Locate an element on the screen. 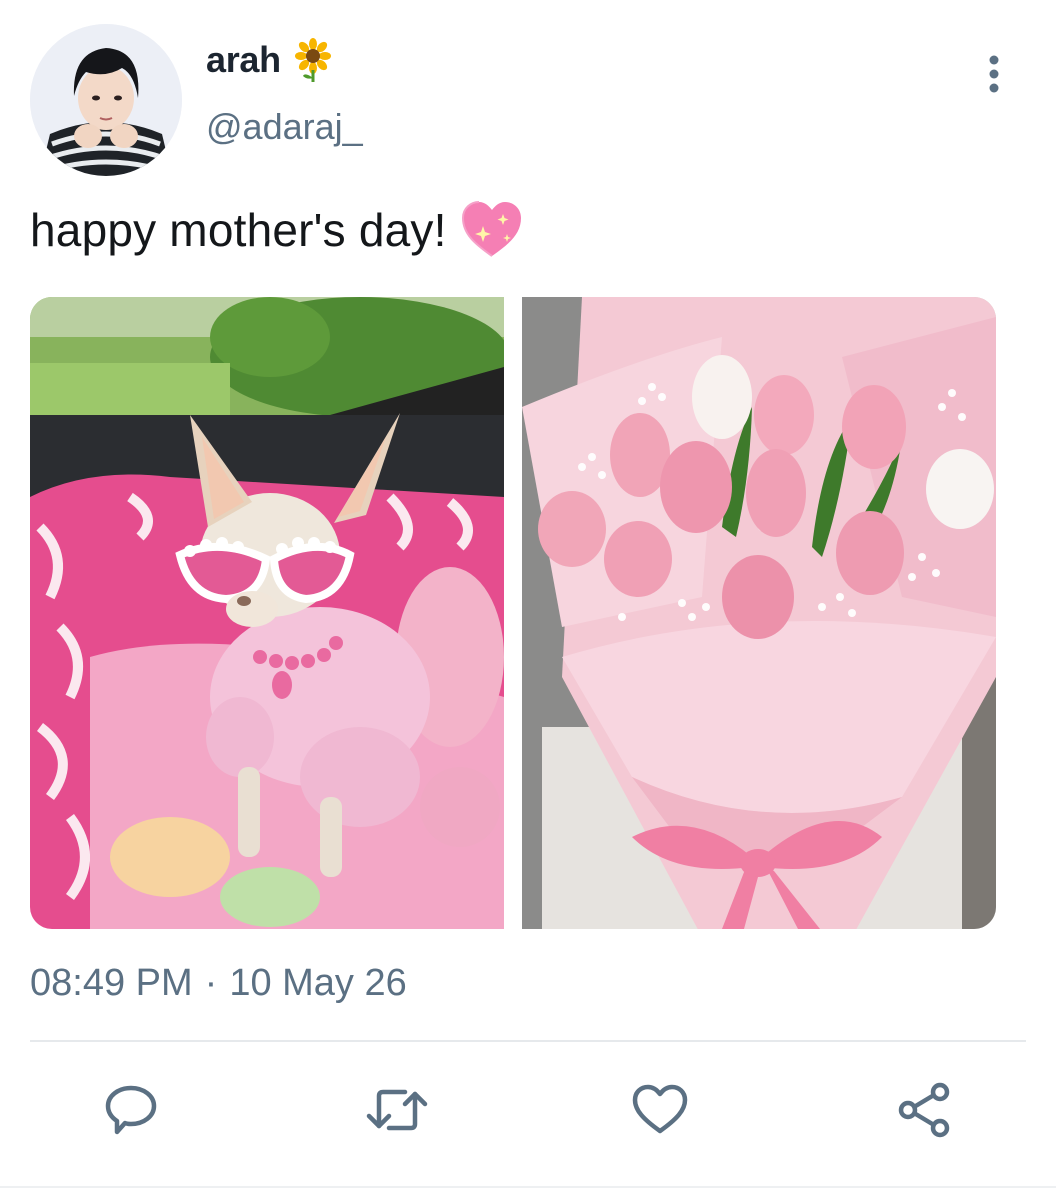 This screenshot has height=1200, width=1056. bottom-divider is located at coordinates (528, 1187).